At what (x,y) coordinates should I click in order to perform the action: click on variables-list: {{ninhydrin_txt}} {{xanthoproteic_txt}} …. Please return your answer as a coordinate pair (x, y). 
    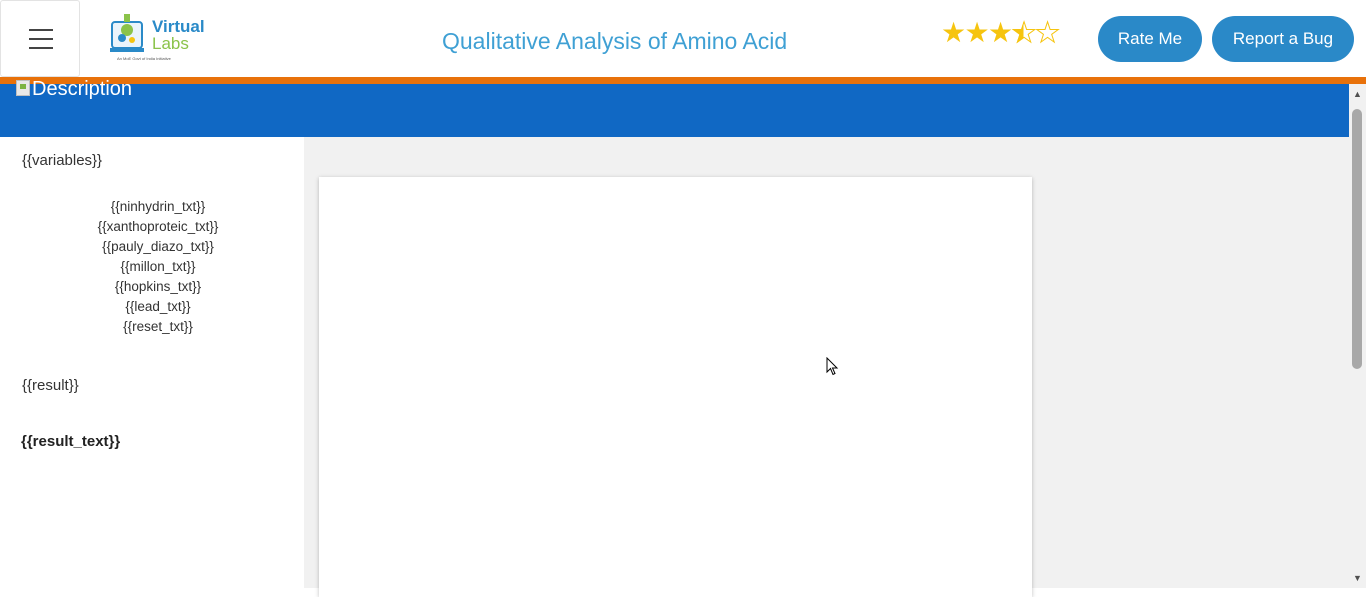
    Looking at the image, I should click on (158, 267).